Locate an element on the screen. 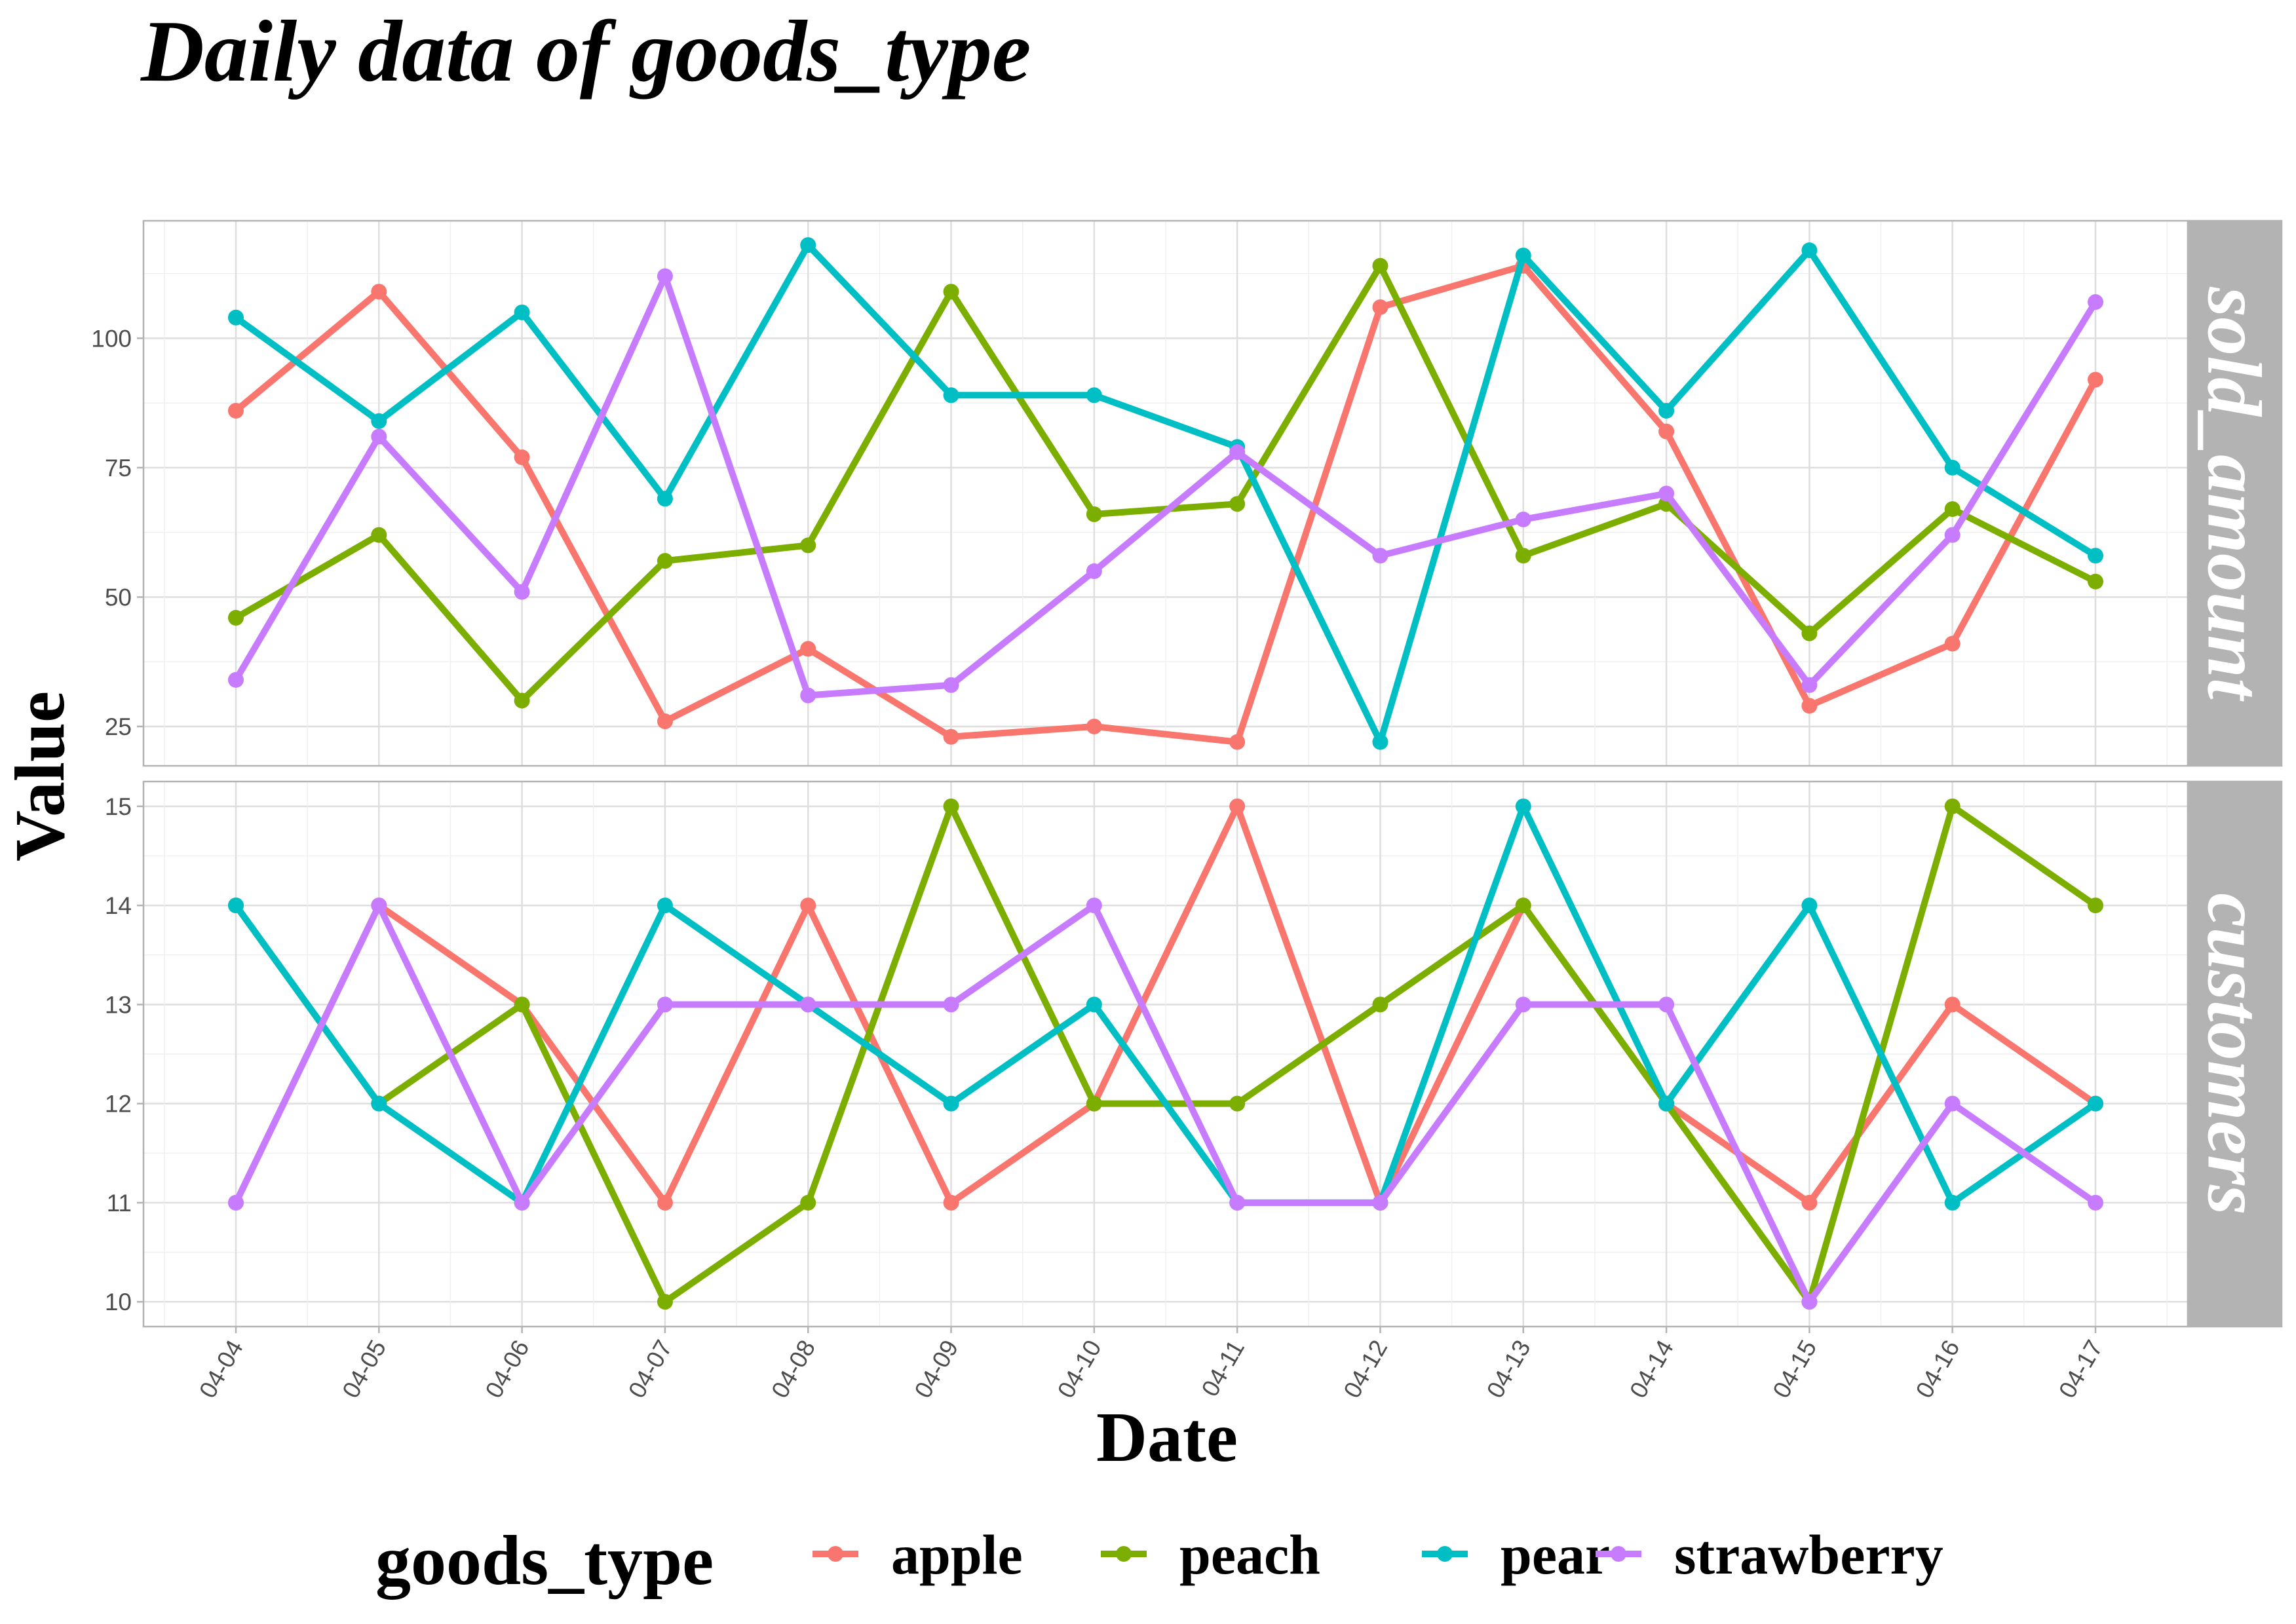 Image resolution: width=2296 pixels, height=1624 pixels. x-tick-label: 04-08 is located at coordinates (793, 1369).